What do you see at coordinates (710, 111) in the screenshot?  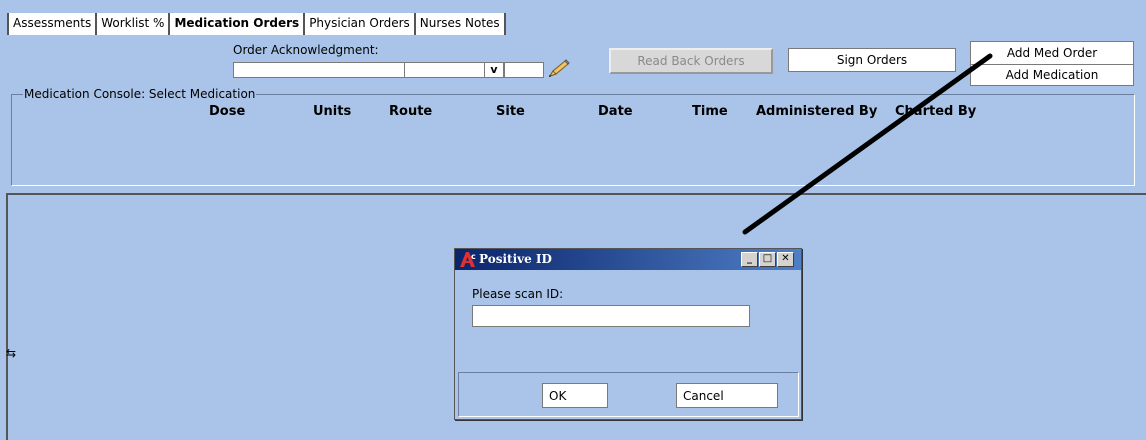 I see `column-header-time: Time` at bounding box center [710, 111].